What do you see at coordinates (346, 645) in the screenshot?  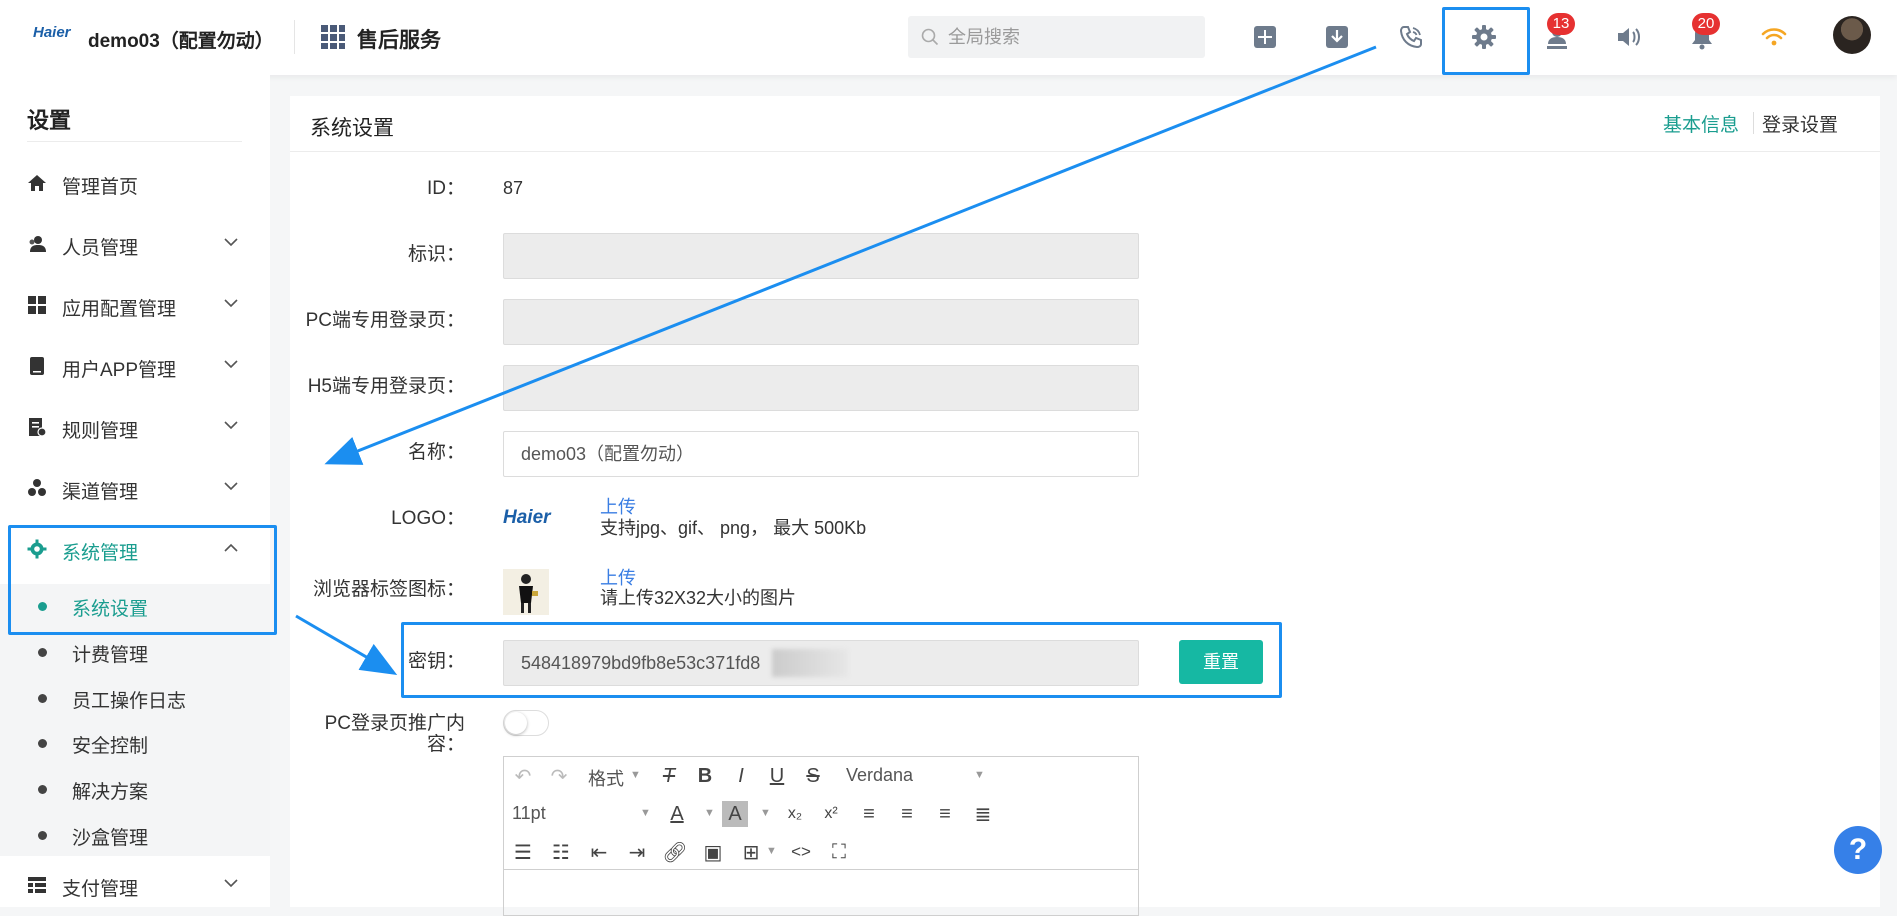 I see `arrow-to-secret-key` at bounding box center [346, 645].